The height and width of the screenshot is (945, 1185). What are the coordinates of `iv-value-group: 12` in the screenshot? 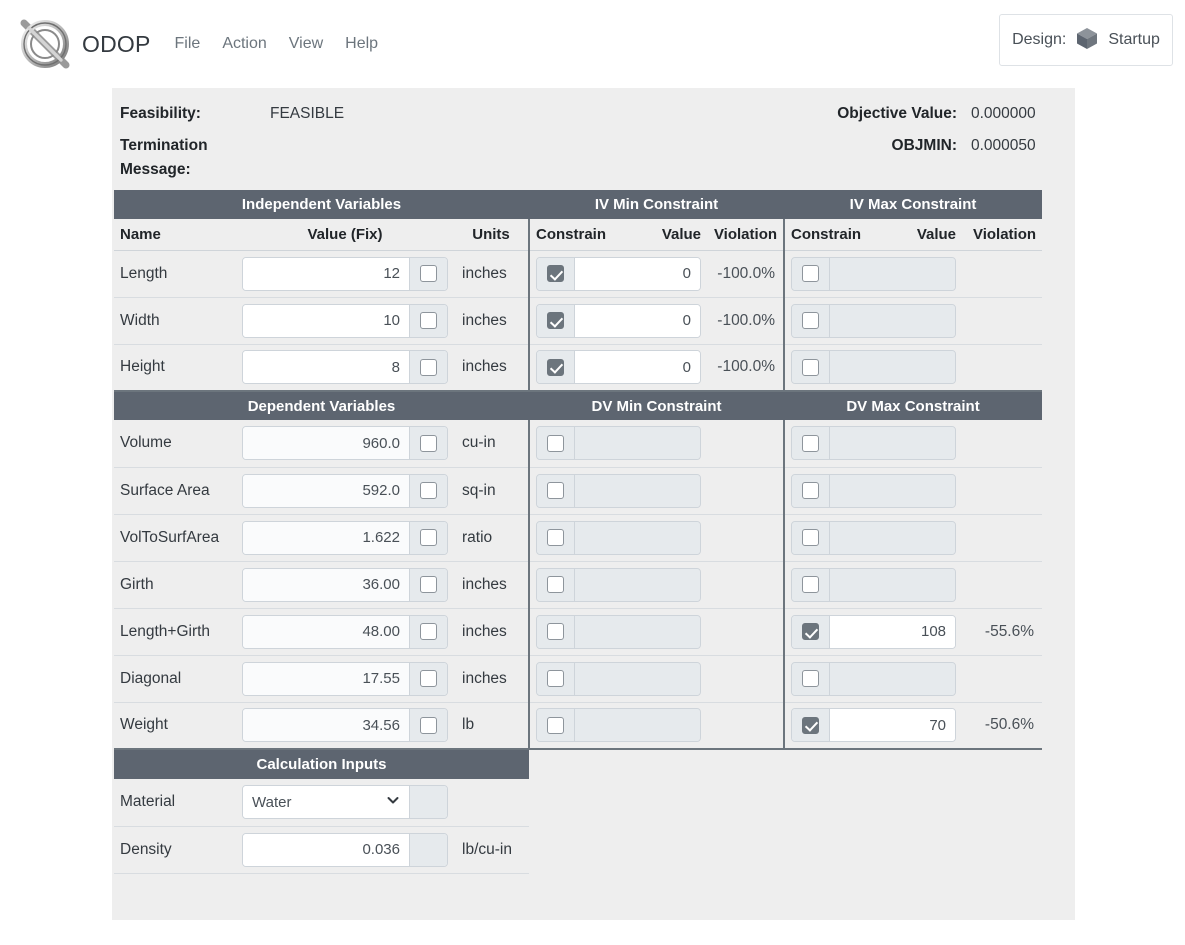 It's located at (345, 273).